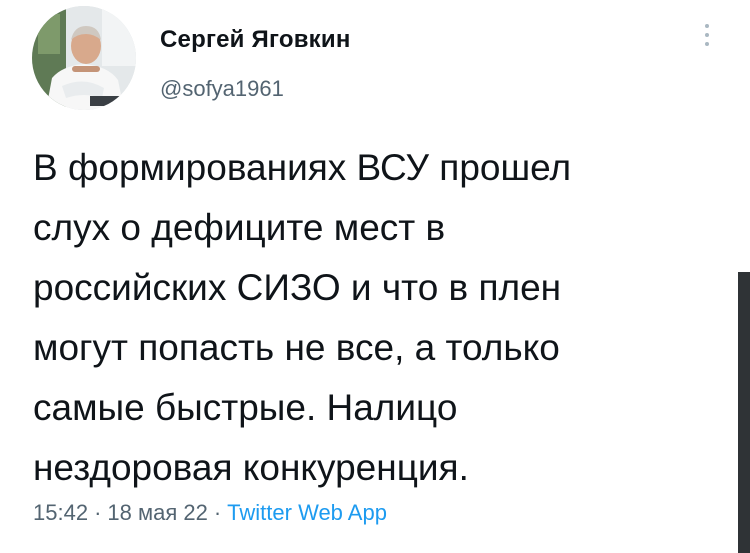 The height and width of the screenshot is (553, 750). I want to click on tweet-text-line: В формированиях ВСУ прошел, so click(302, 167).